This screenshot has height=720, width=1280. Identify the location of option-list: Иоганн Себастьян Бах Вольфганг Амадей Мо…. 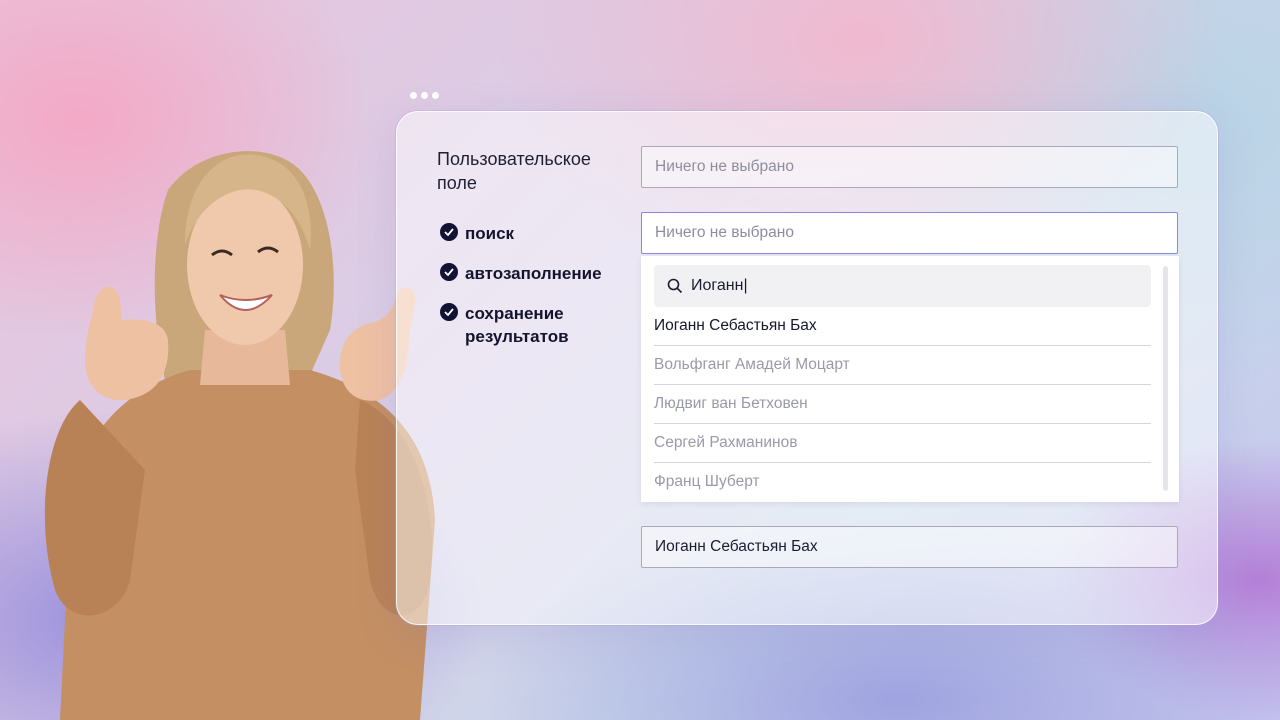
(902, 404).